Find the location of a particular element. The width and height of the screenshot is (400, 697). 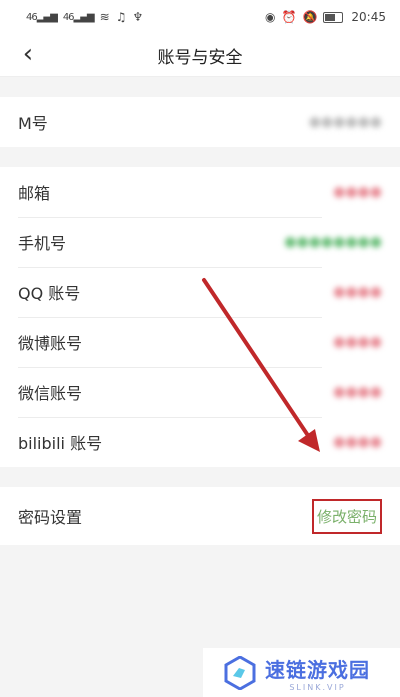

list-item-value: ●●●●●●●● is located at coordinates (333, 242).